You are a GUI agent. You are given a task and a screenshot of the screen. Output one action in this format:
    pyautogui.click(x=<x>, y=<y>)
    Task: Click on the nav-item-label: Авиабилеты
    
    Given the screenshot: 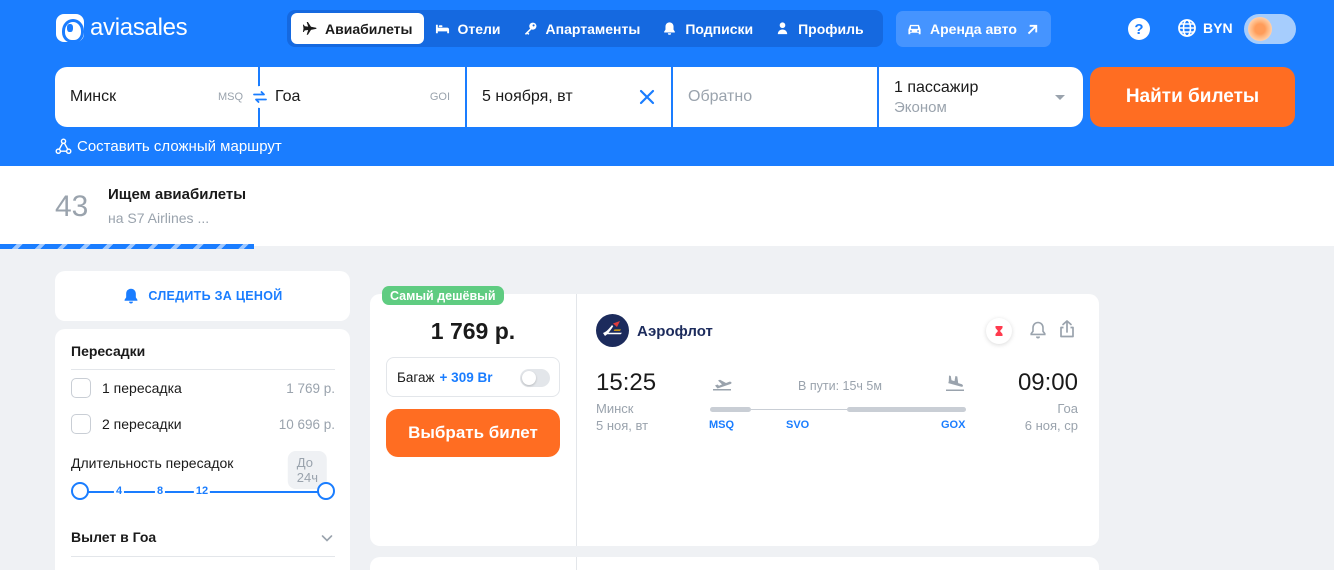 What is the action you would take?
    pyautogui.click(x=369, y=28)
    